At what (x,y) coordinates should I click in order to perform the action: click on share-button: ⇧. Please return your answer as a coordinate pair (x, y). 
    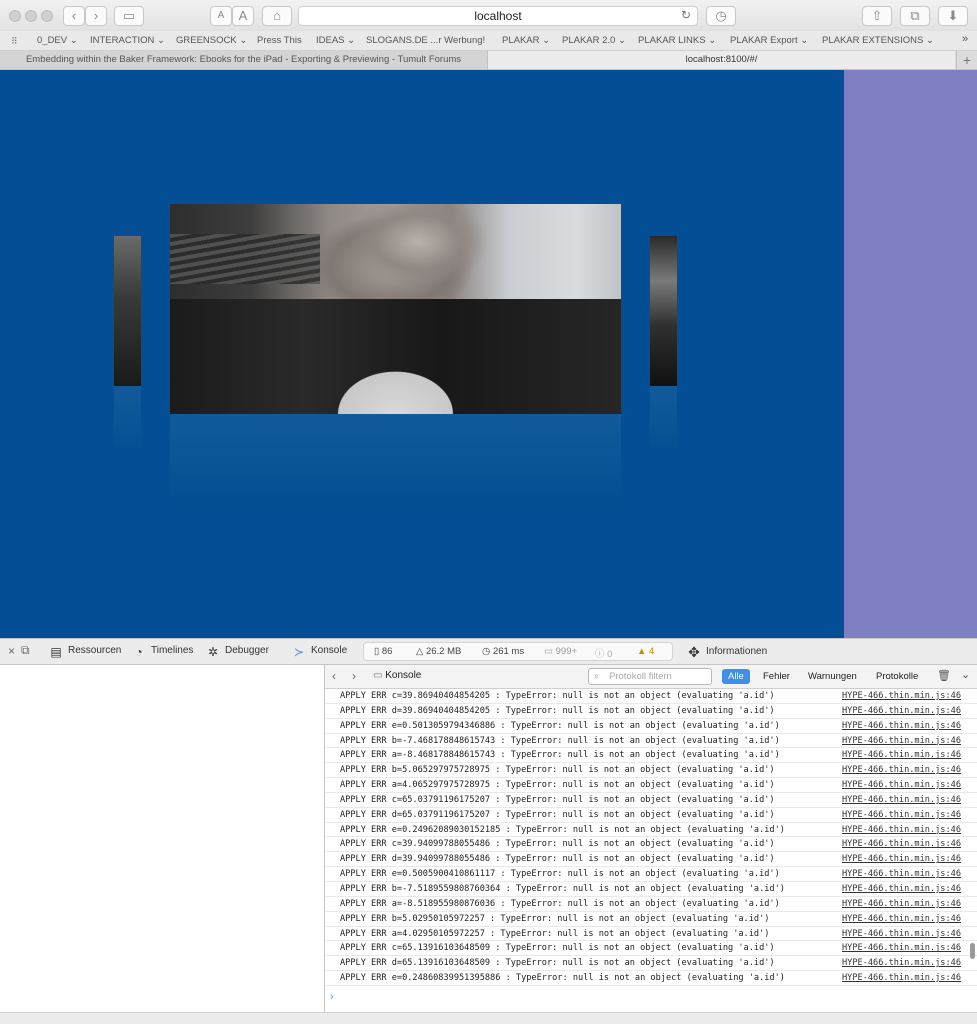
    Looking at the image, I should click on (877, 16).